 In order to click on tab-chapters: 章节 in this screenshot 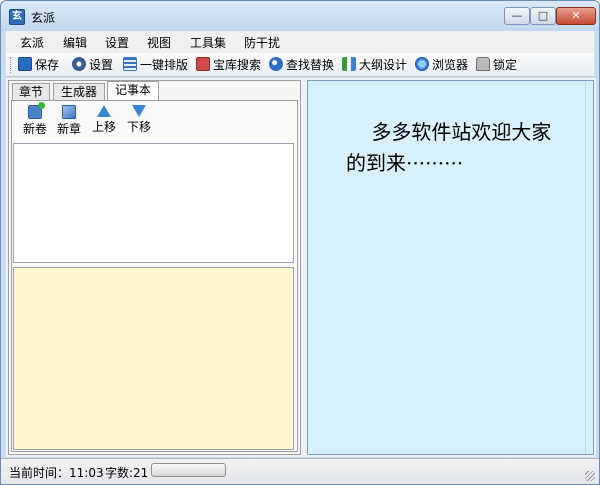, I will do `click(31, 92)`.